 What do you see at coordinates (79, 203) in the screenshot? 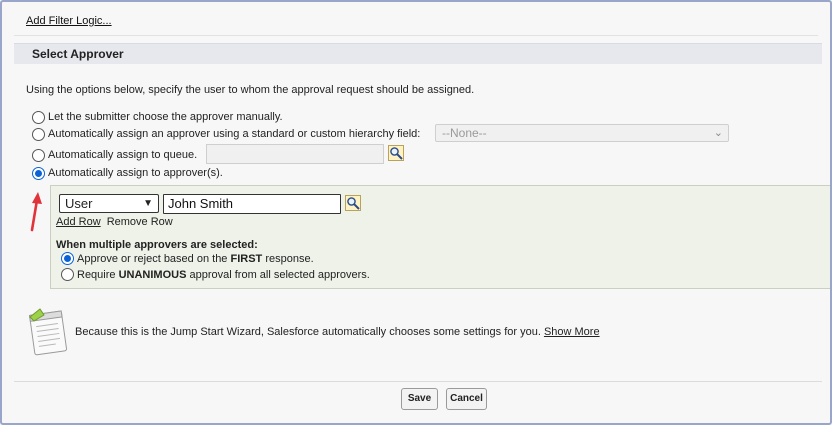
I see `approver-type-value: User` at bounding box center [79, 203].